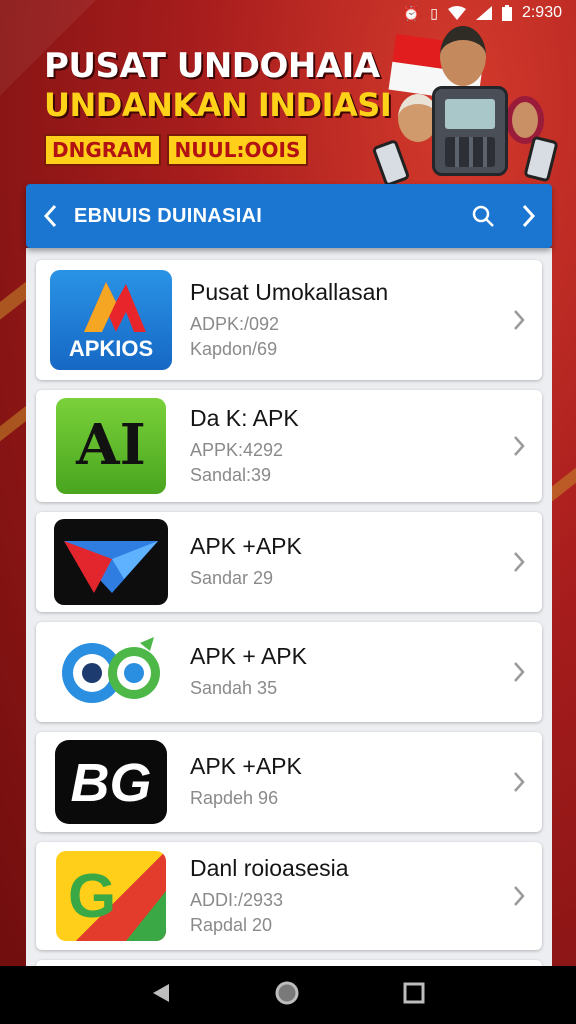 The height and width of the screenshot is (1024, 576). I want to click on banner-headline-primary: PUSAT UNDOHAIA, so click(212, 66).